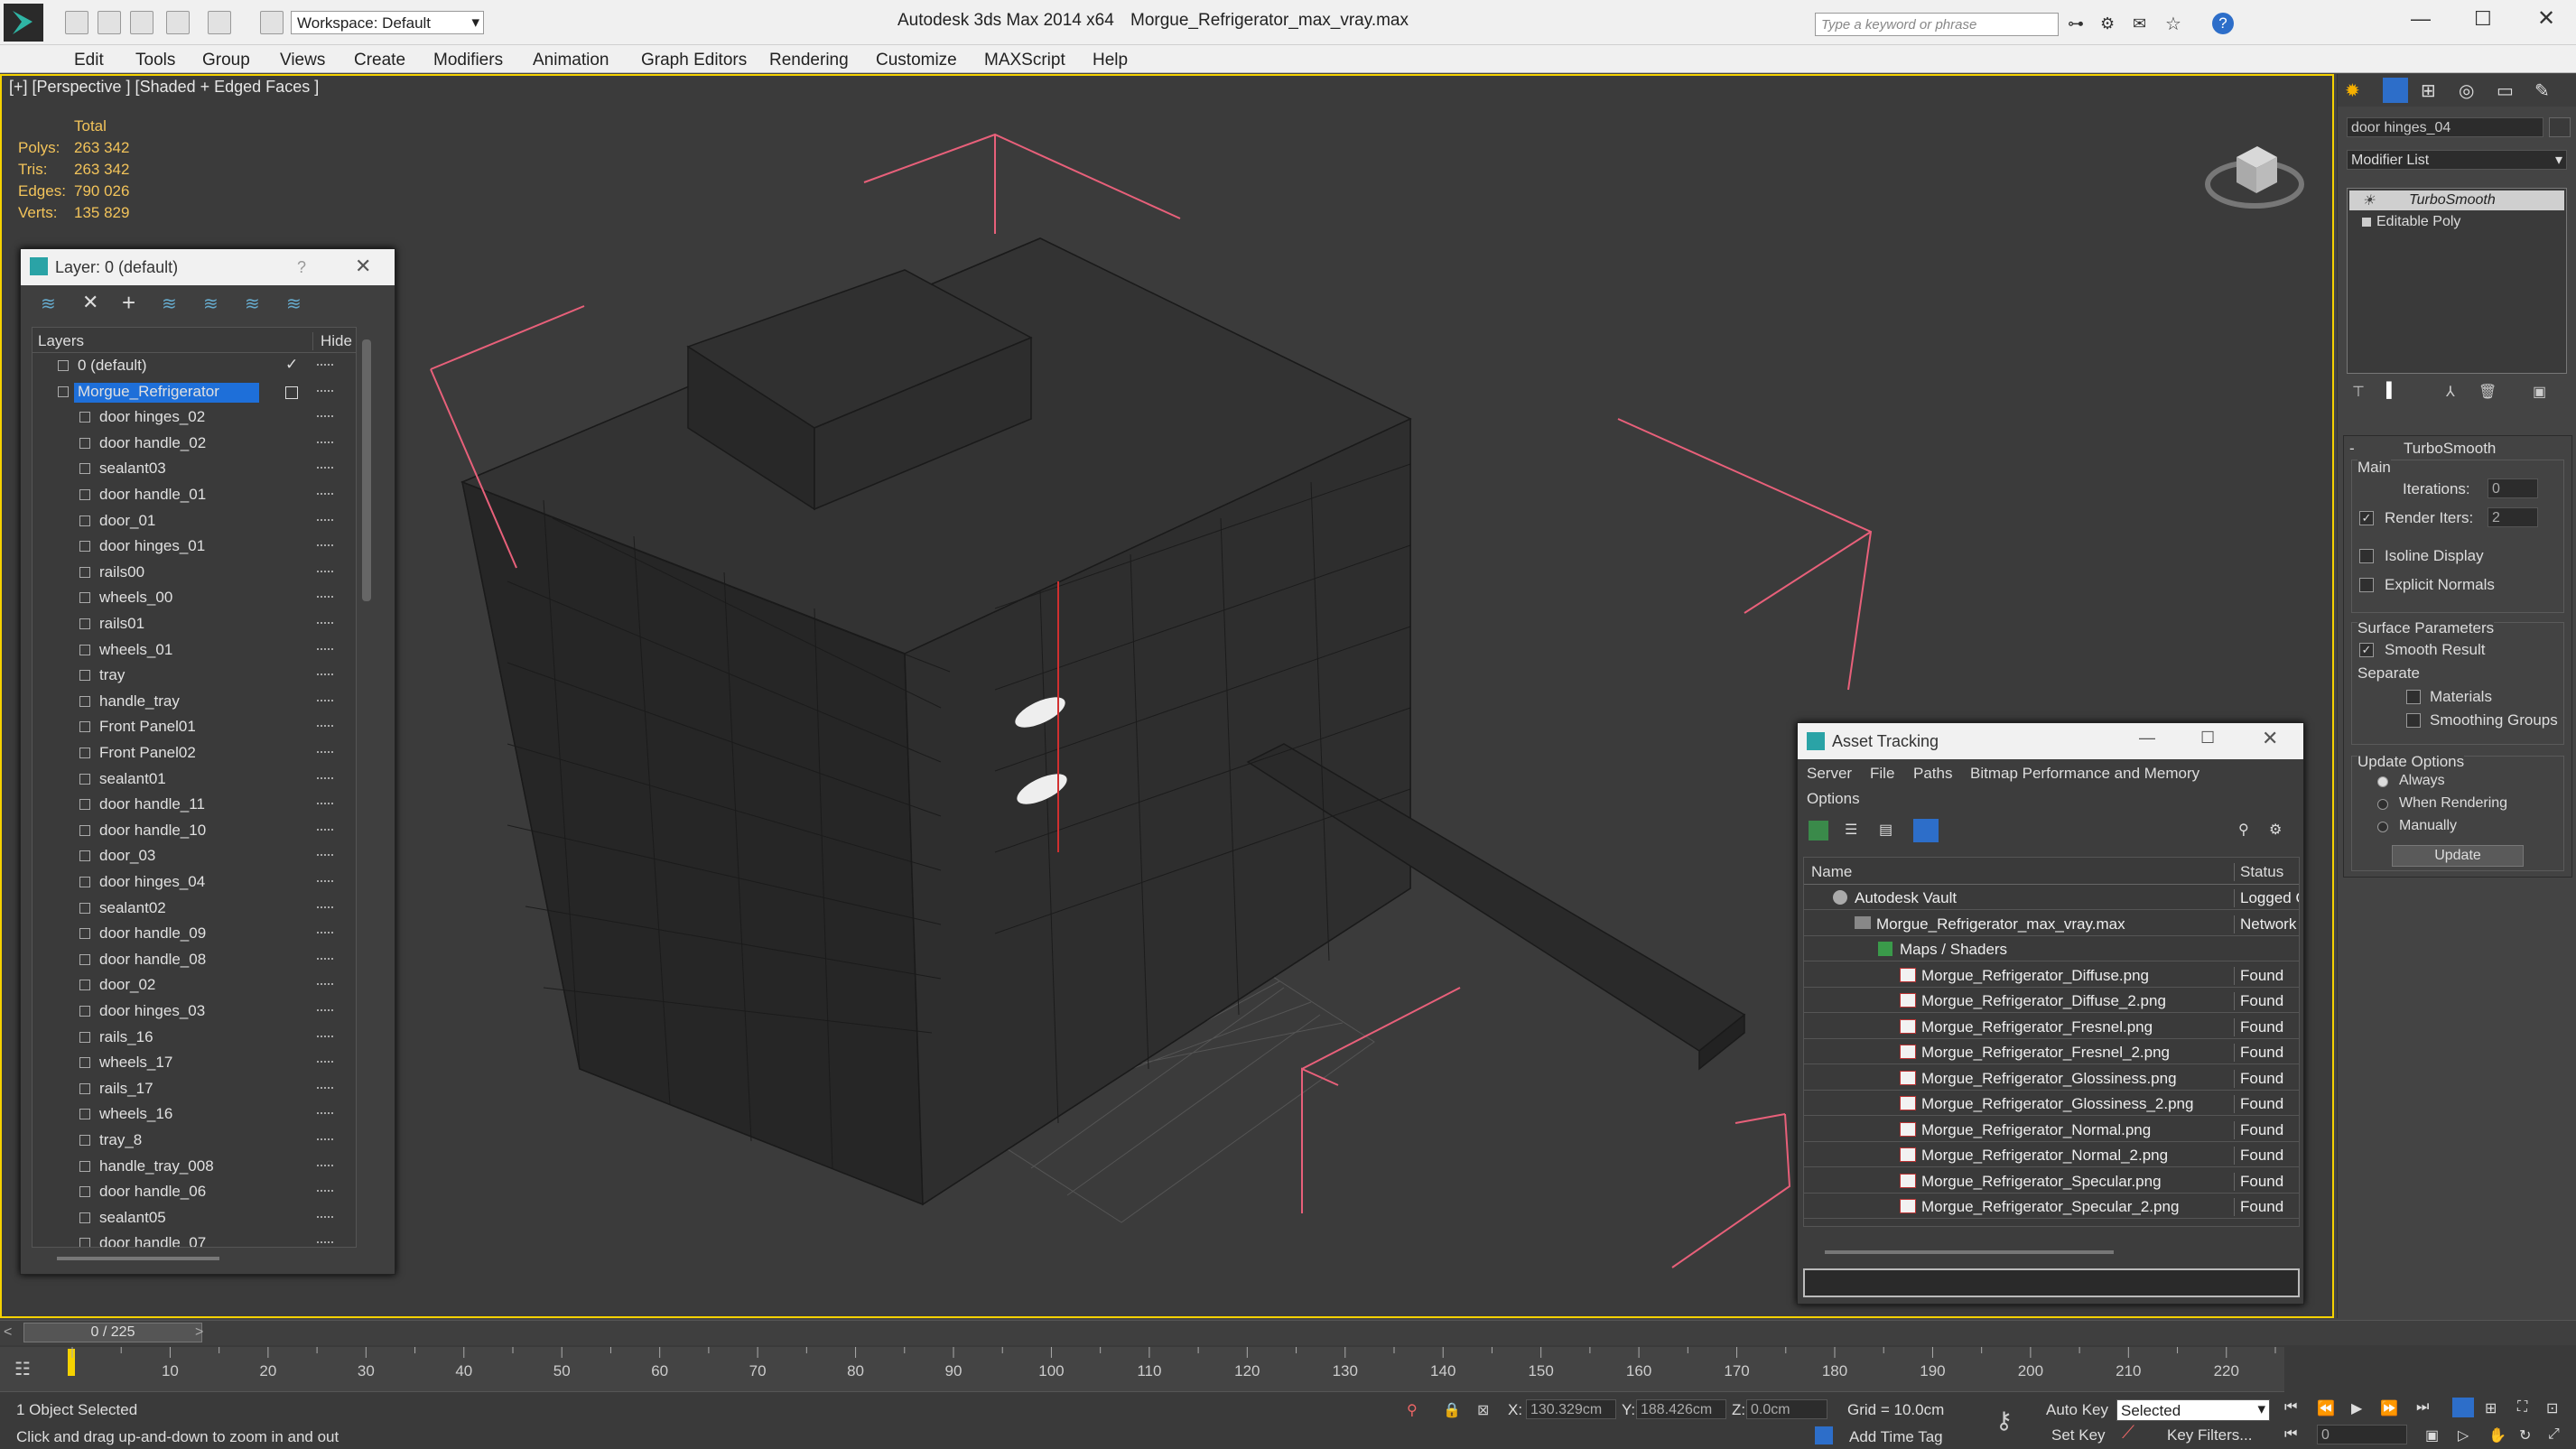 Image resolution: width=2576 pixels, height=1449 pixels. I want to click on go-to-end-icon: ⏭, so click(2422, 1407).